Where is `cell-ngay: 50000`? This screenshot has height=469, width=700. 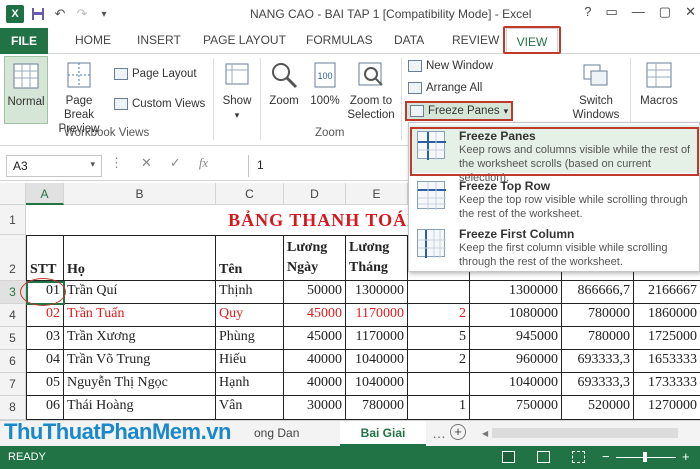 cell-ngay: 50000 is located at coordinates (315, 292).